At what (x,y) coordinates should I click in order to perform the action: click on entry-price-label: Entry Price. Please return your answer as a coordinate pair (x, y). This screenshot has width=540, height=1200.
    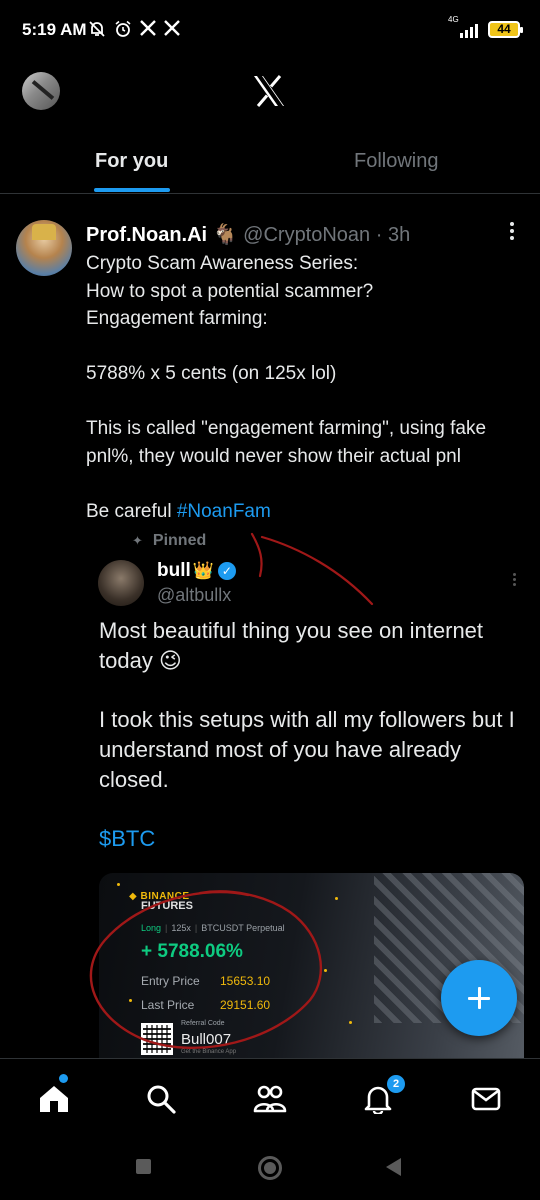
    Looking at the image, I should click on (170, 981).